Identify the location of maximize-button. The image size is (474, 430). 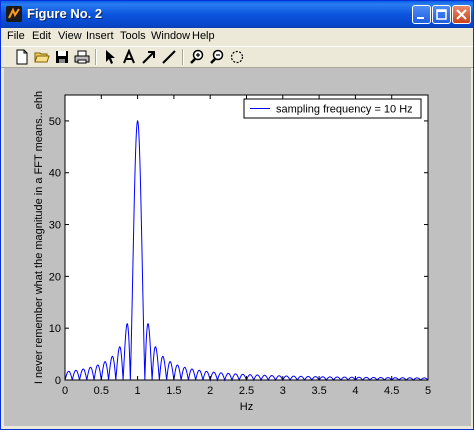
(441, 14).